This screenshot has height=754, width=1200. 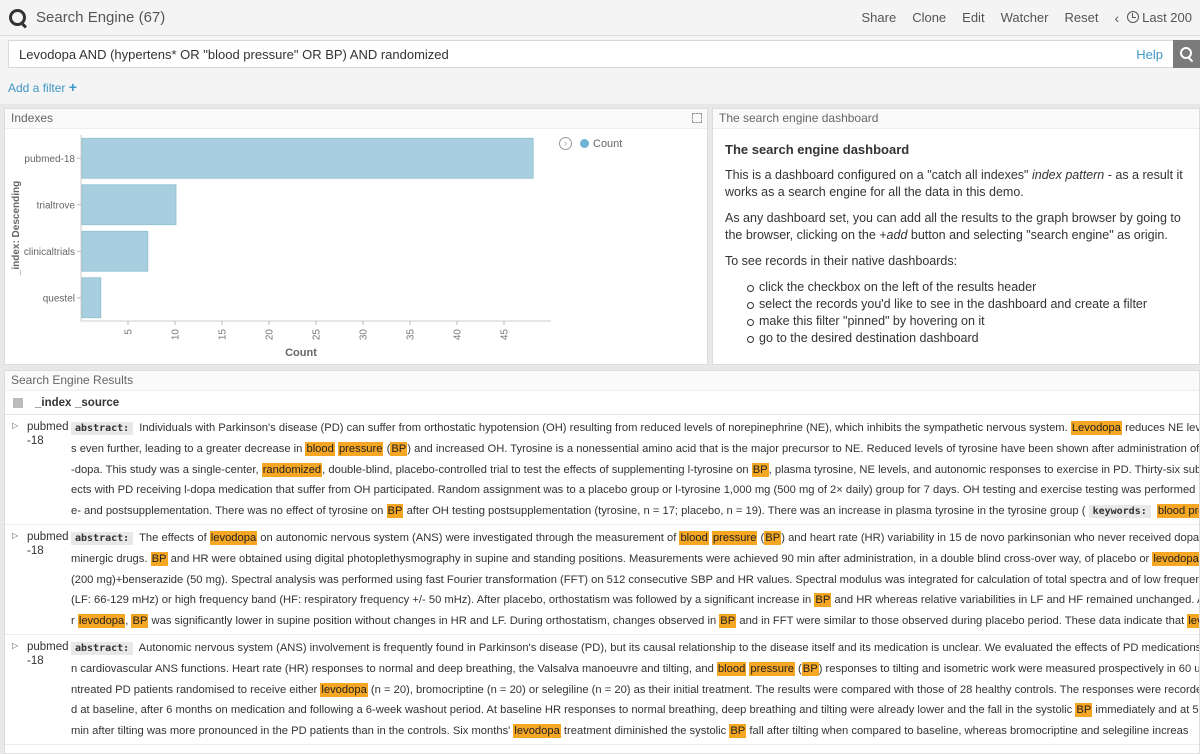 I want to click on magnifier-icon, so click(x=1186, y=54).